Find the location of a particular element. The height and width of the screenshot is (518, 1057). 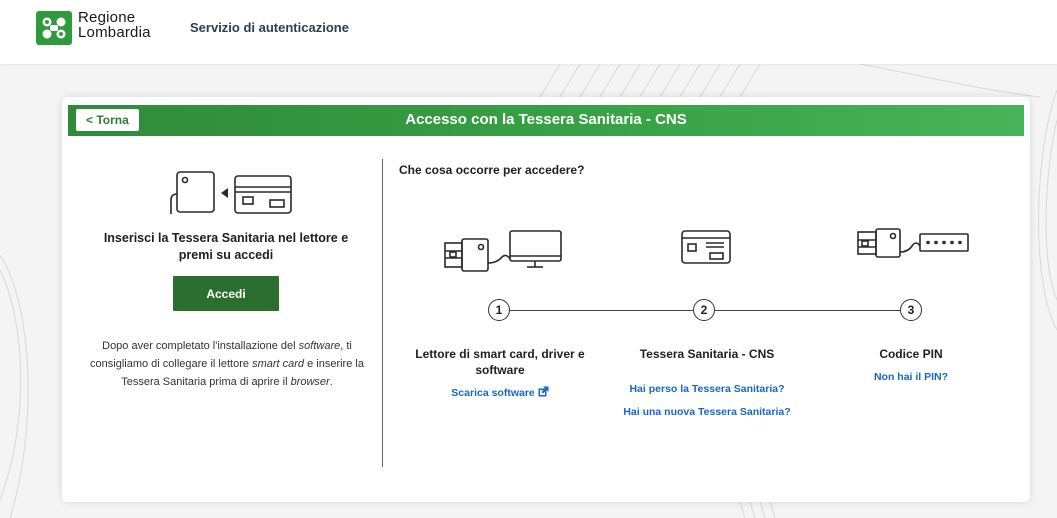

download-software-link: Scarica software is located at coordinates (500, 392).